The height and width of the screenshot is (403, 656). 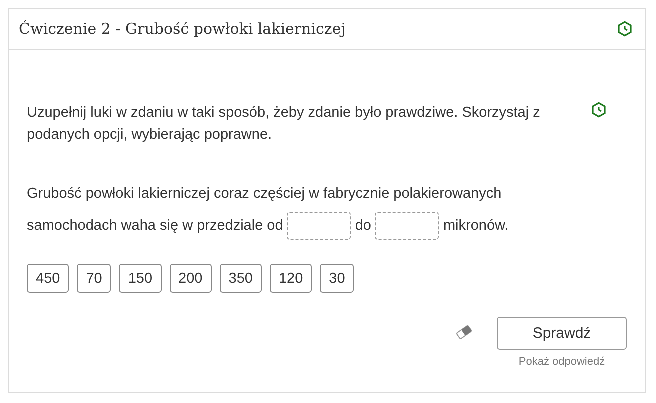 I want to click on answer-option: 30, so click(x=337, y=278).